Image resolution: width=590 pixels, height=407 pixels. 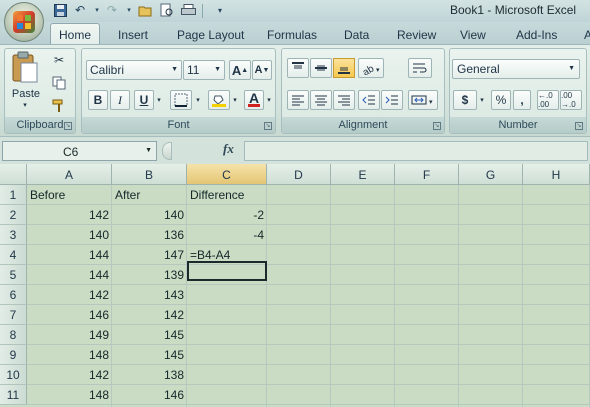 I want to click on cell-a10: 142, so click(x=69, y=375).